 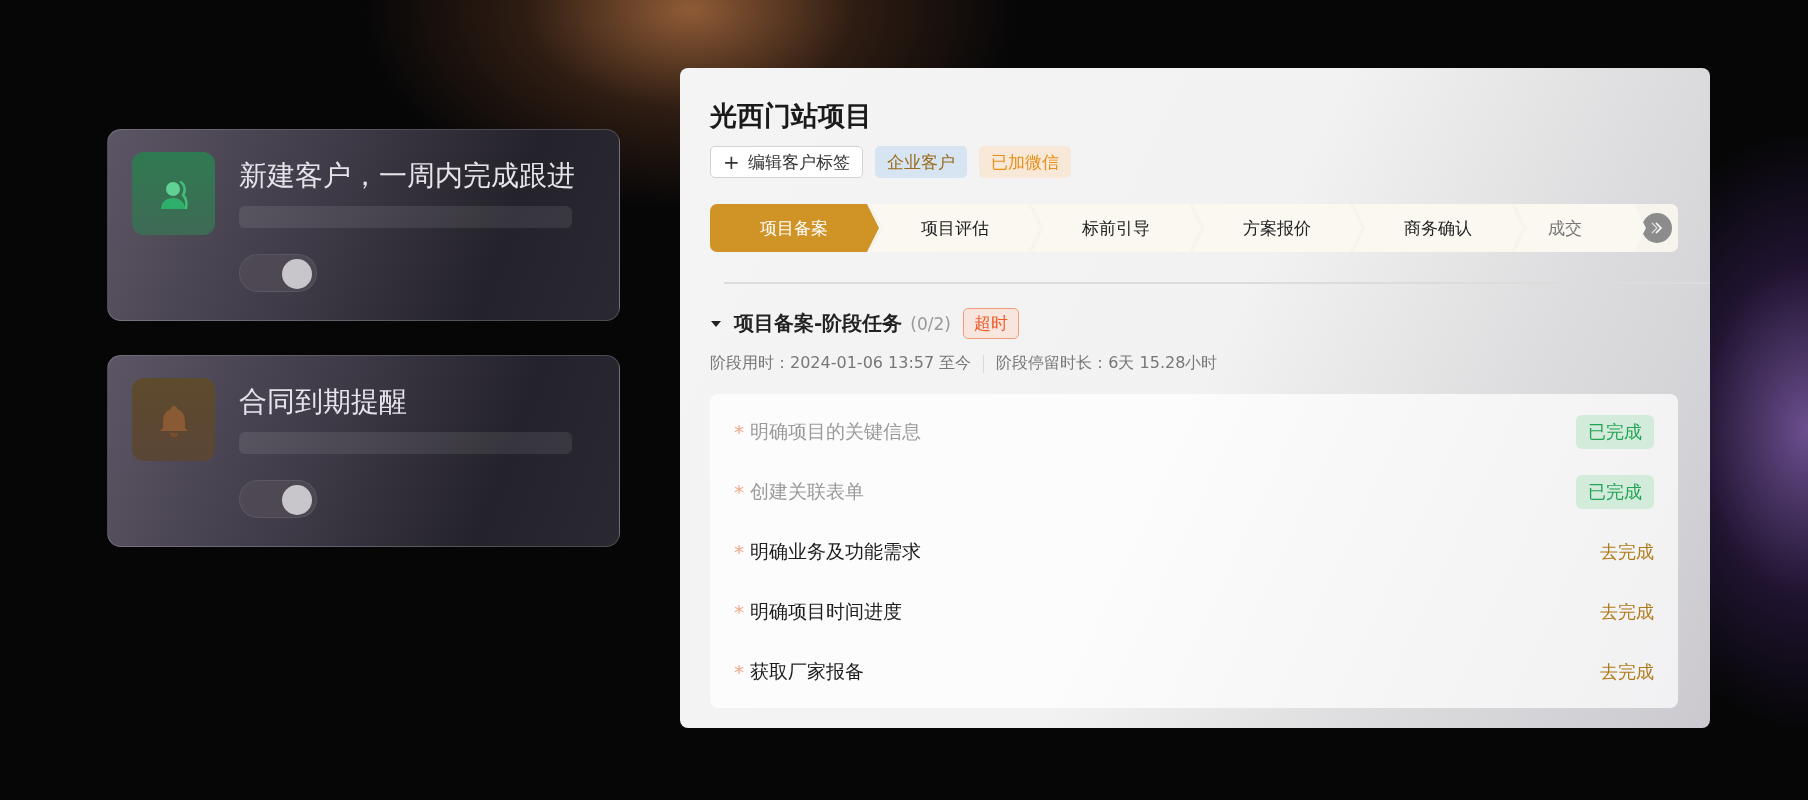 What do you see at coordinates (807, 671) in the screenshot?
I see `task-label: 获取厂家报备` at bounding box center [807, 671].